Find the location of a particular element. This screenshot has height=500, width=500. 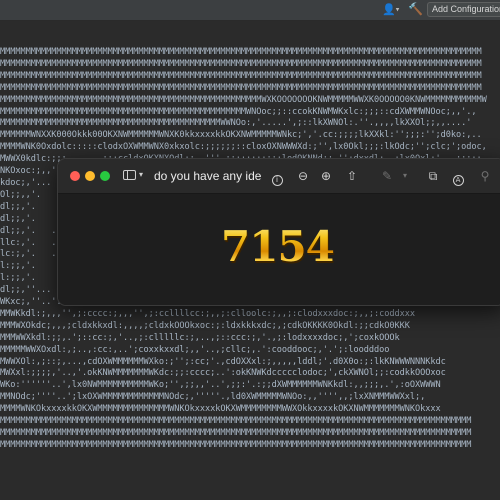

zoom-window-button is located at coordinates (105, 176).